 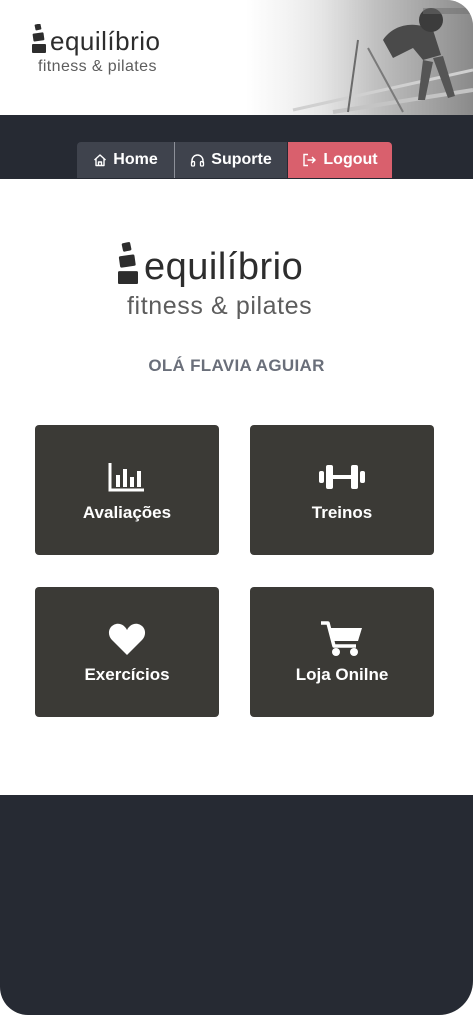 I want to click on heart-icon, so click(x=127, y=639).